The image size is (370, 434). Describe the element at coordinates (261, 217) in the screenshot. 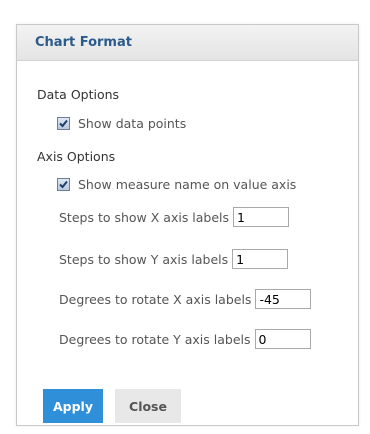

I see `steps-x-input` at that location.